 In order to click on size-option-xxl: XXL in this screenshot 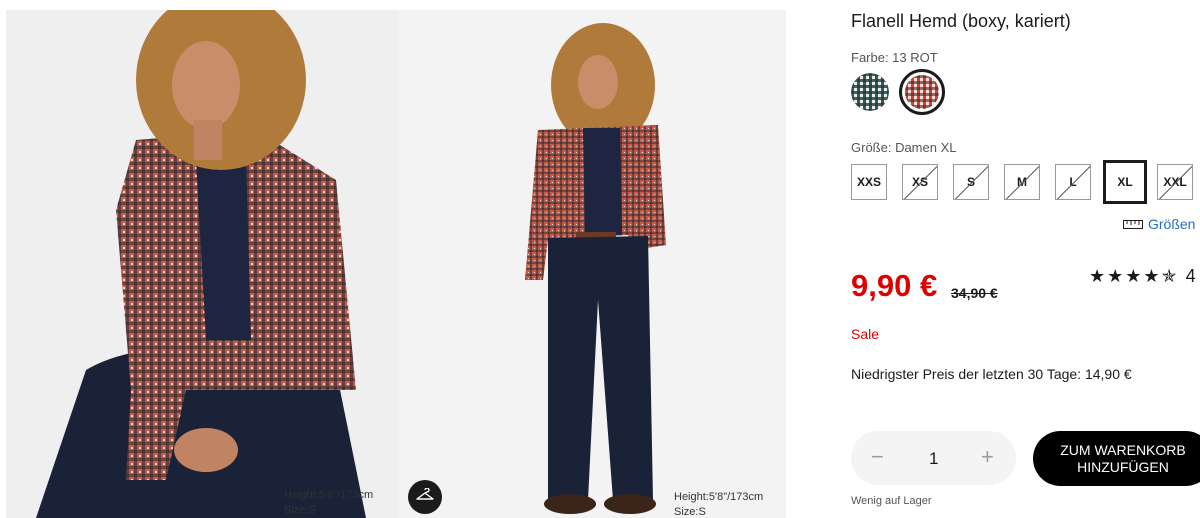, I will do `click(1175, 182)`.